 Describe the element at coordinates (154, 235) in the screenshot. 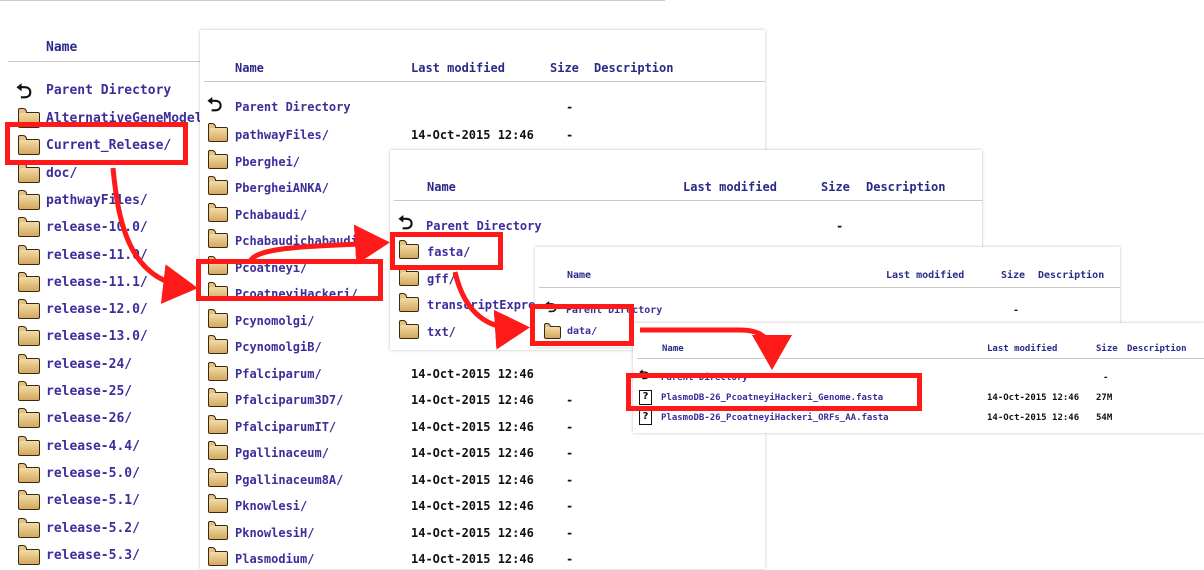

I see `arrow-to-pcoatneyihackeri` at that location.